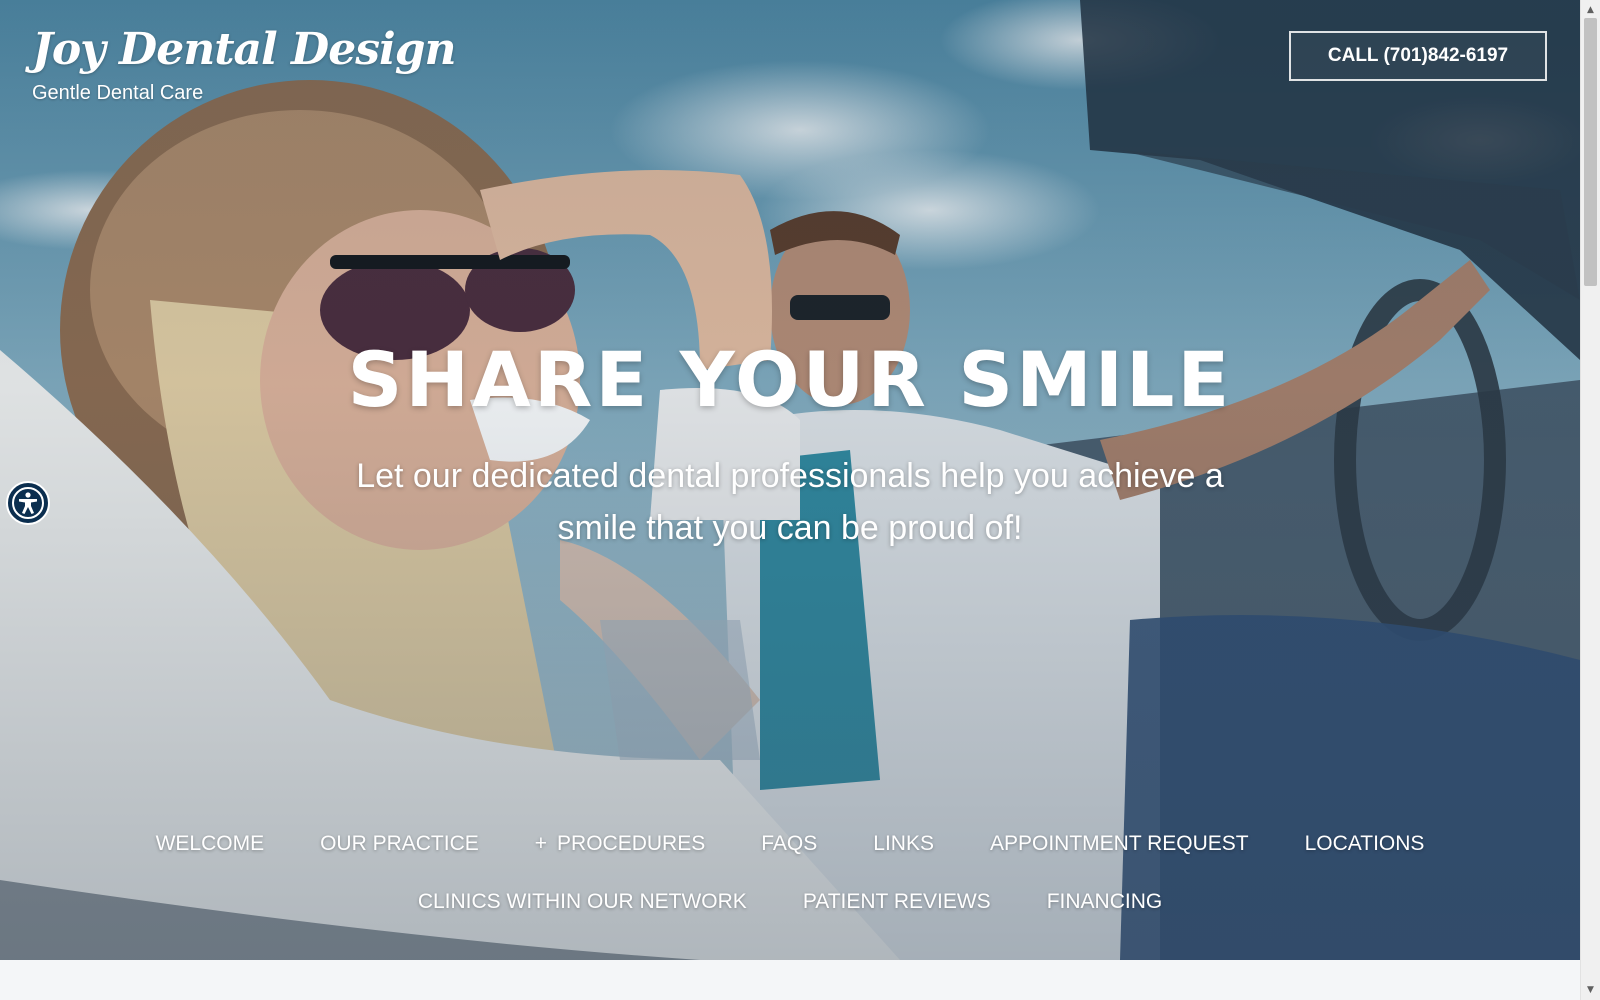  What do you see at coordinates (1365, 844) in the screenshot?
I see `nav-item-locations: LOCATIONS` at bounding box center [1365, 844].